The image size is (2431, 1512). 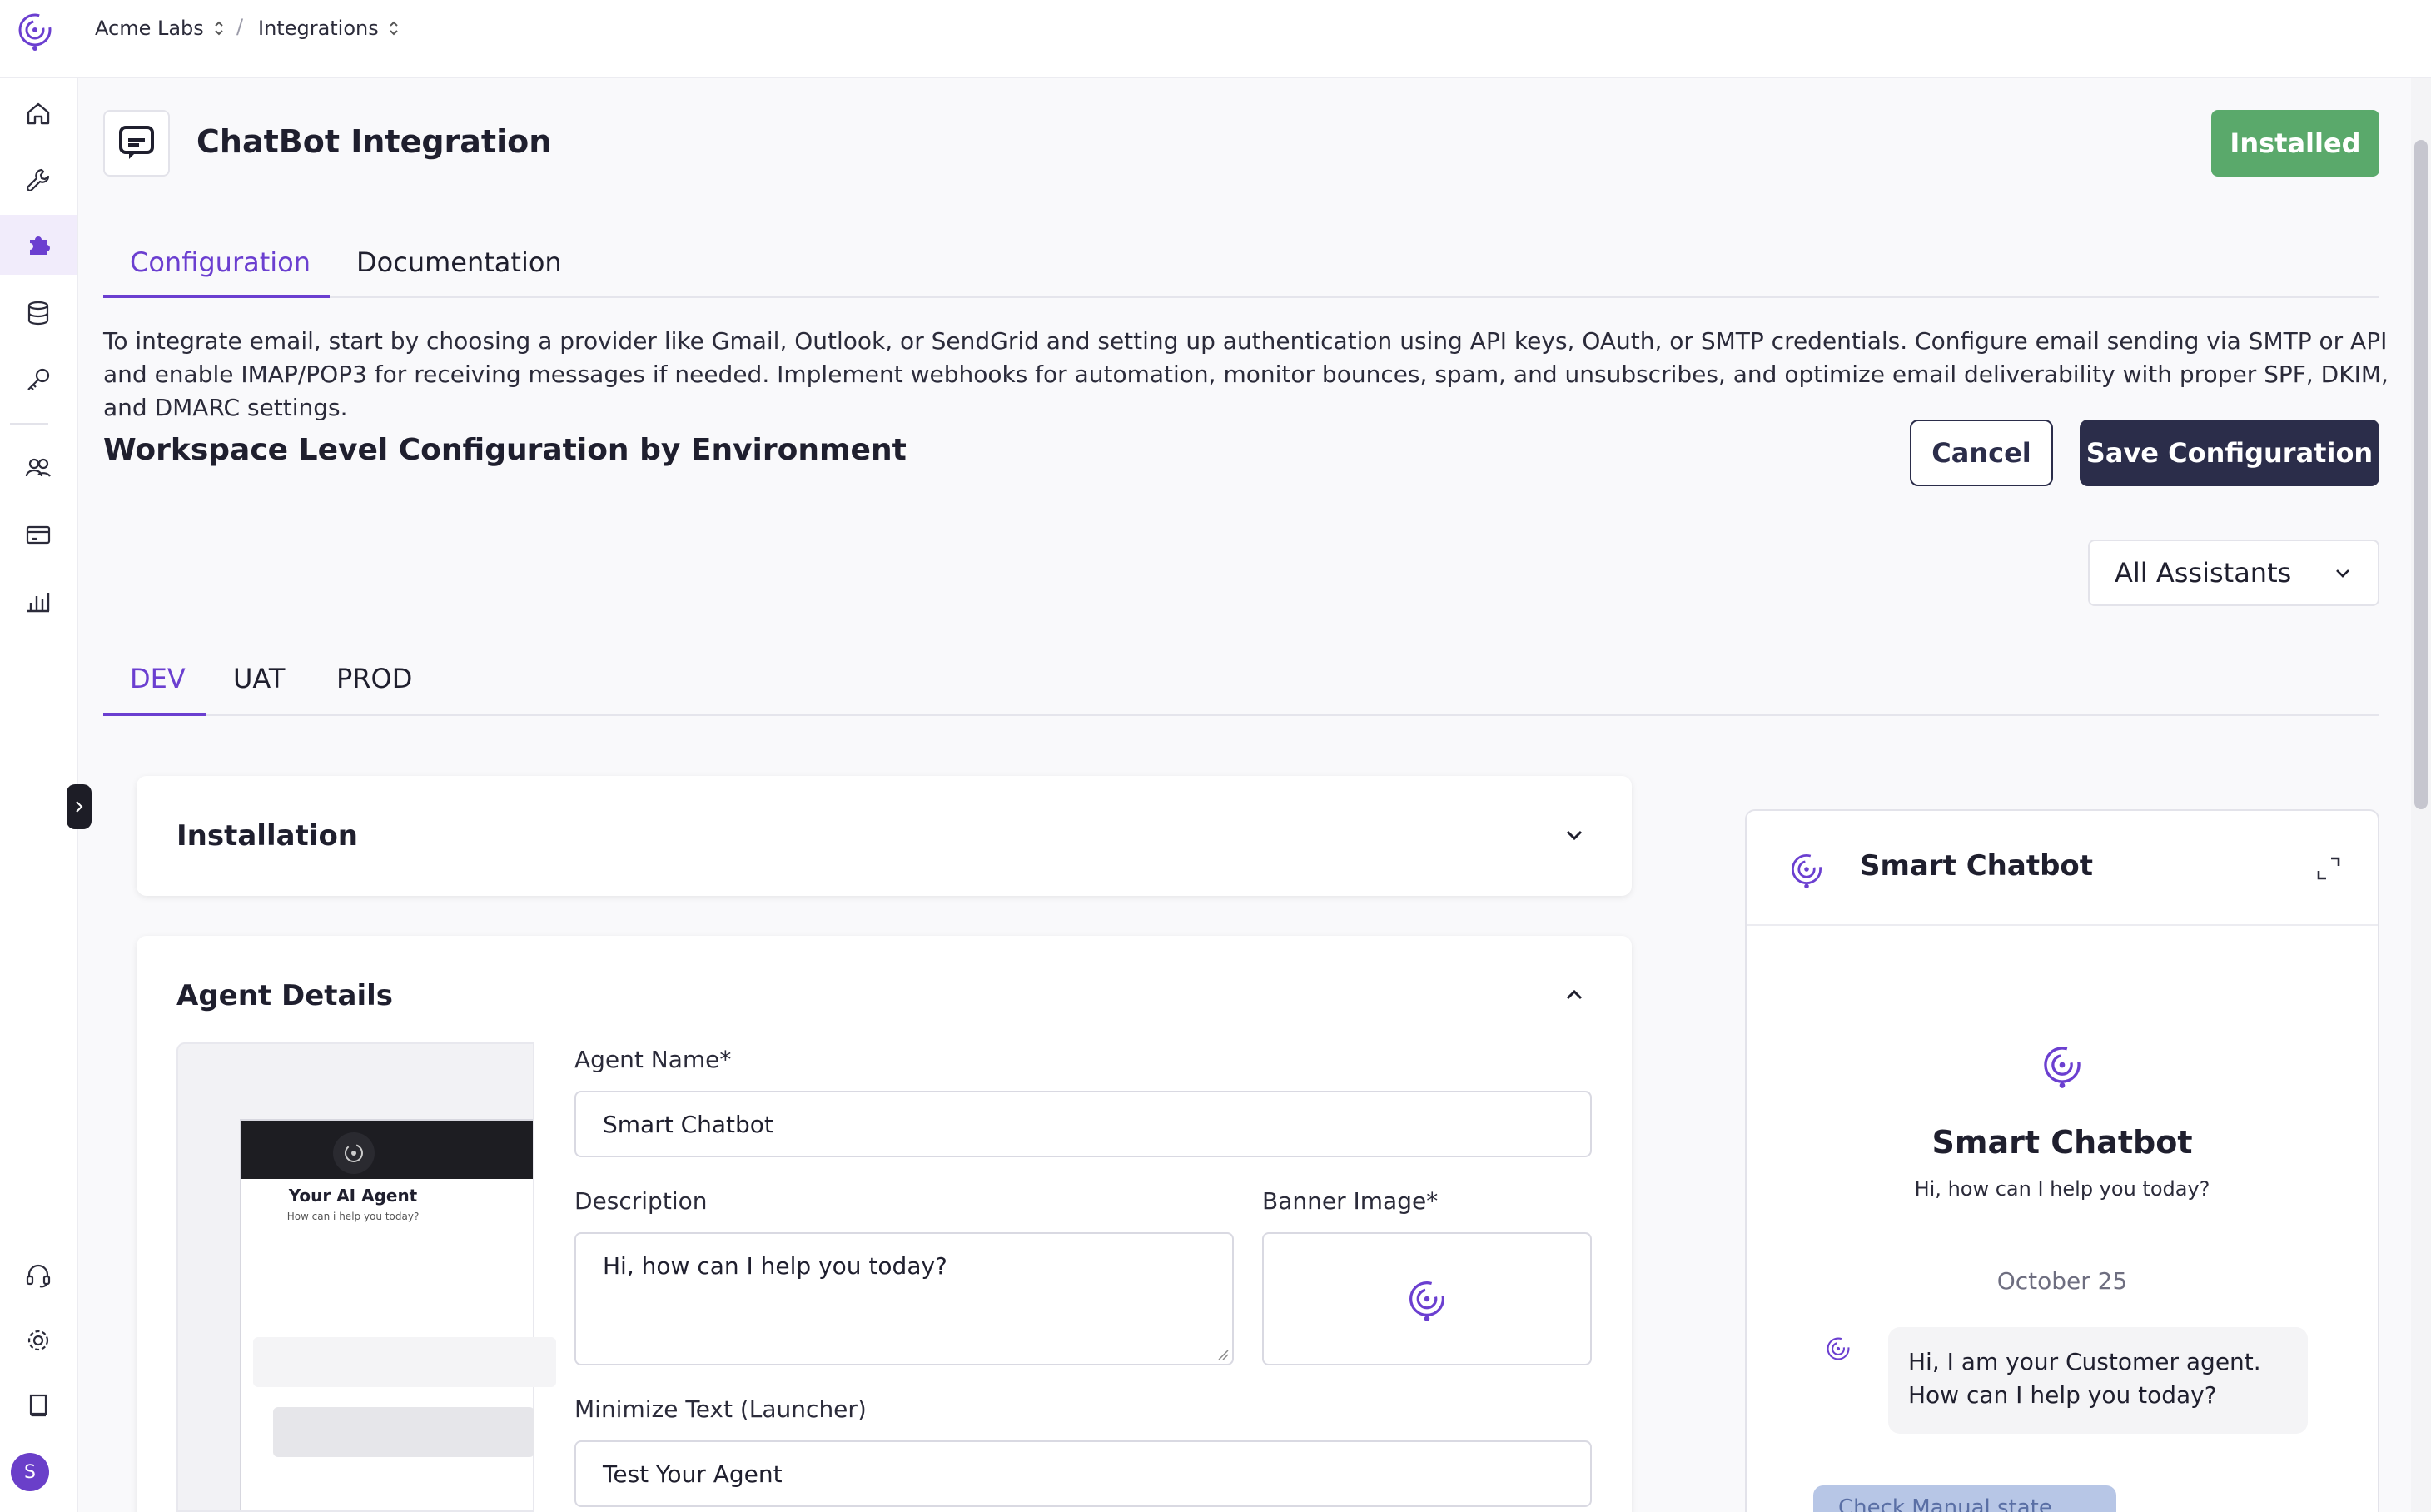 I want to click on sidebar-item-home, so click(x=38, y=113).